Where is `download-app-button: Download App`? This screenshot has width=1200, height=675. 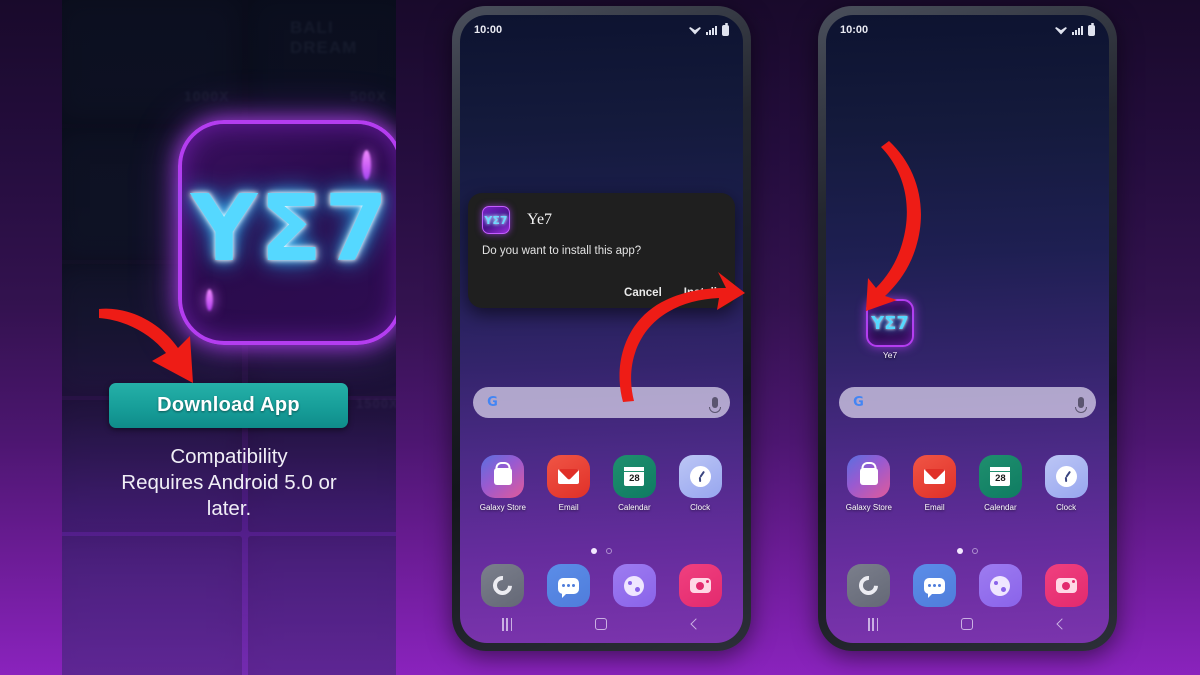 download-app-button: Download App is located at coordinates (228, 405).